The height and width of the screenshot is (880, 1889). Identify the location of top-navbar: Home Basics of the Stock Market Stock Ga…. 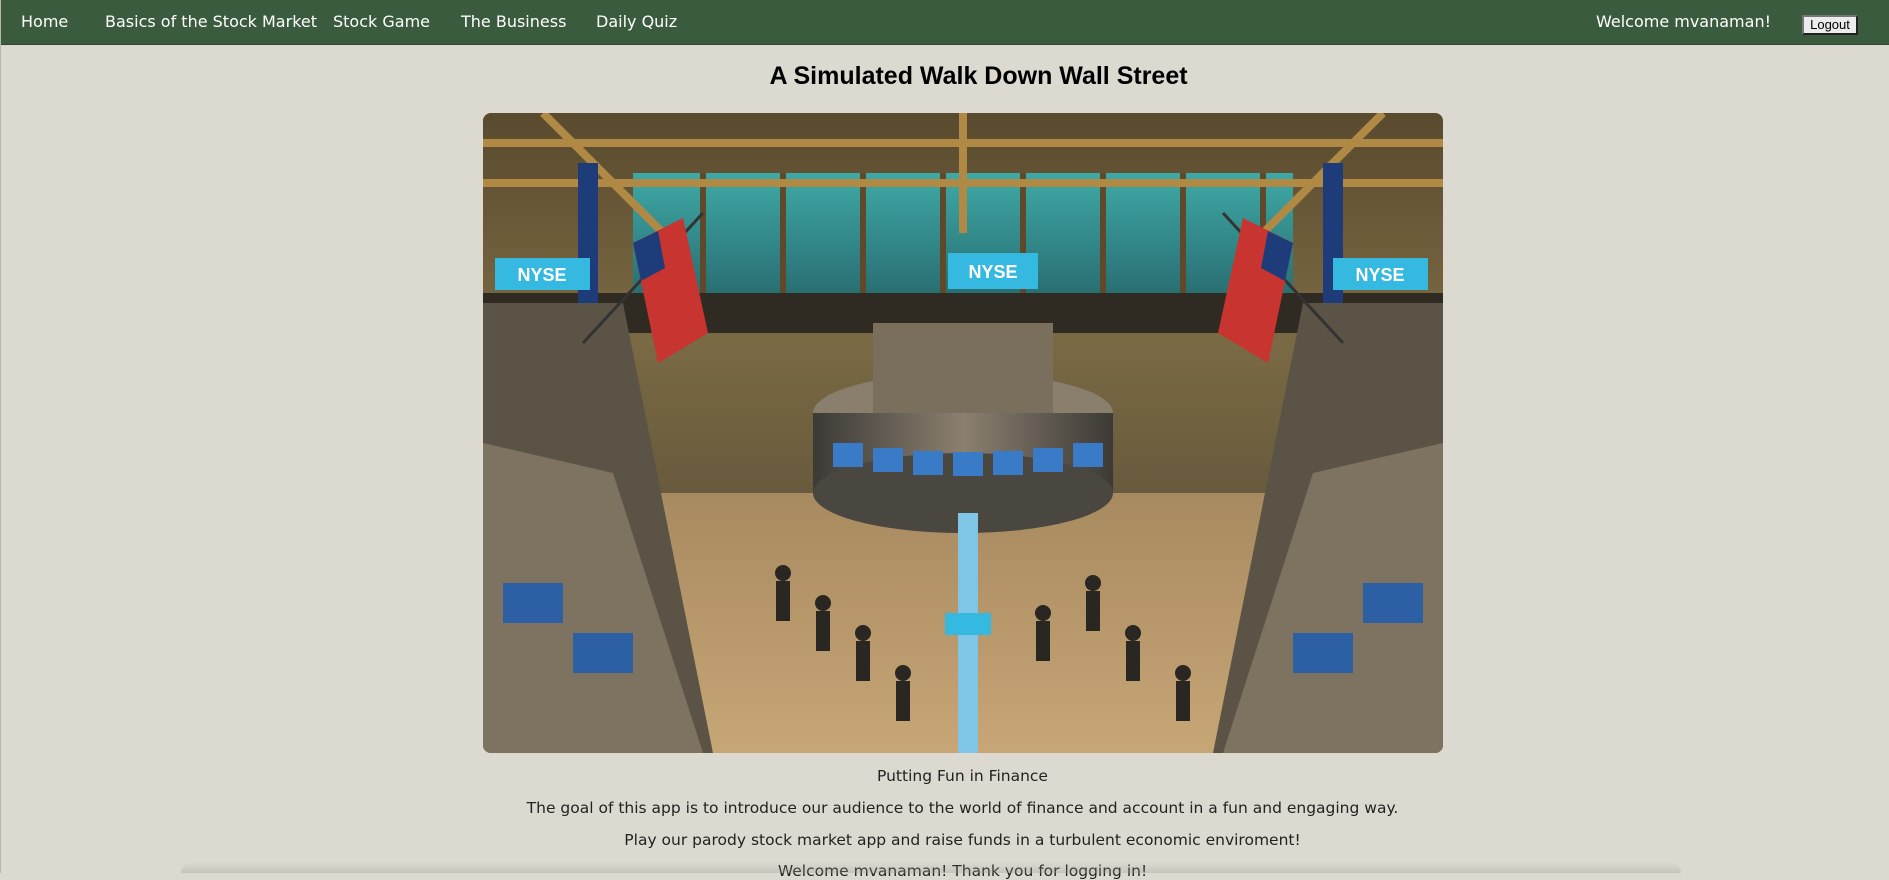
(945, 22).